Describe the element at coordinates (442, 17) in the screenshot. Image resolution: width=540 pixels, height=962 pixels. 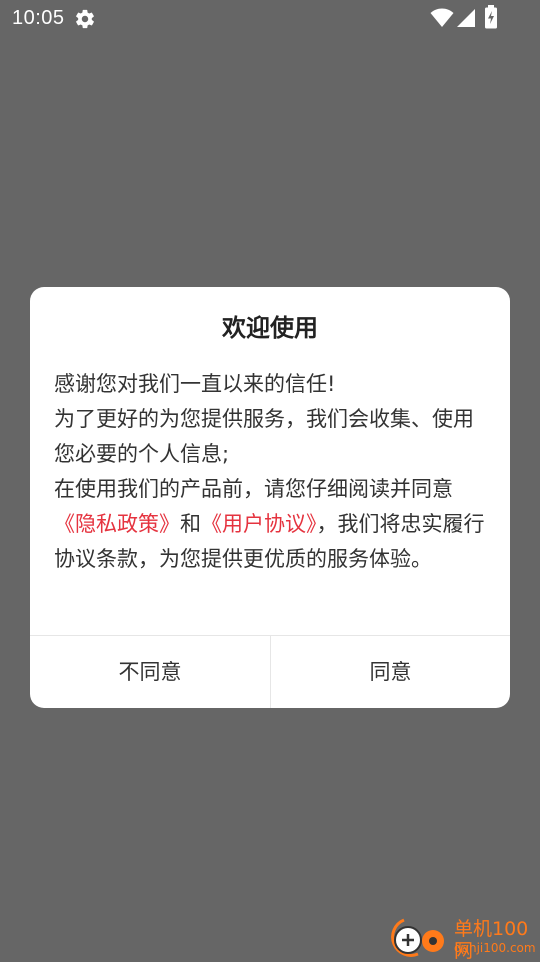
I see `wifi-icon` at that location.